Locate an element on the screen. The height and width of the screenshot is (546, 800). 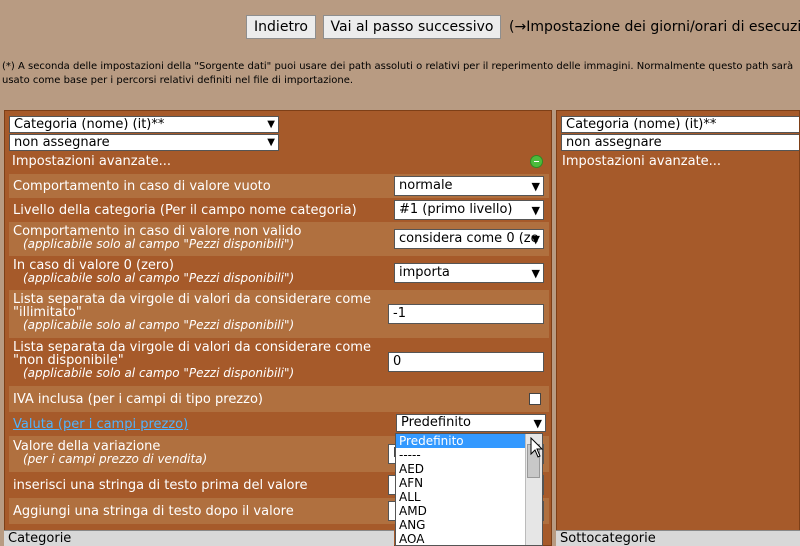
empty-value-select: normale ▼ is located at coordinates (469, 186).